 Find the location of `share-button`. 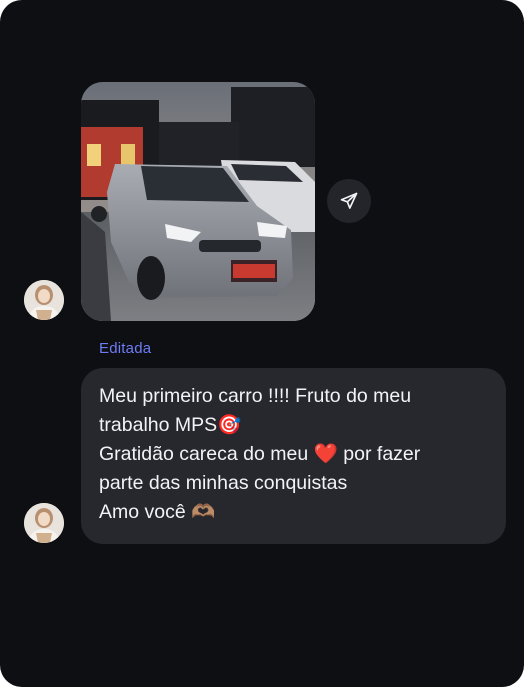

share-button is located at coordinates (349, 201).